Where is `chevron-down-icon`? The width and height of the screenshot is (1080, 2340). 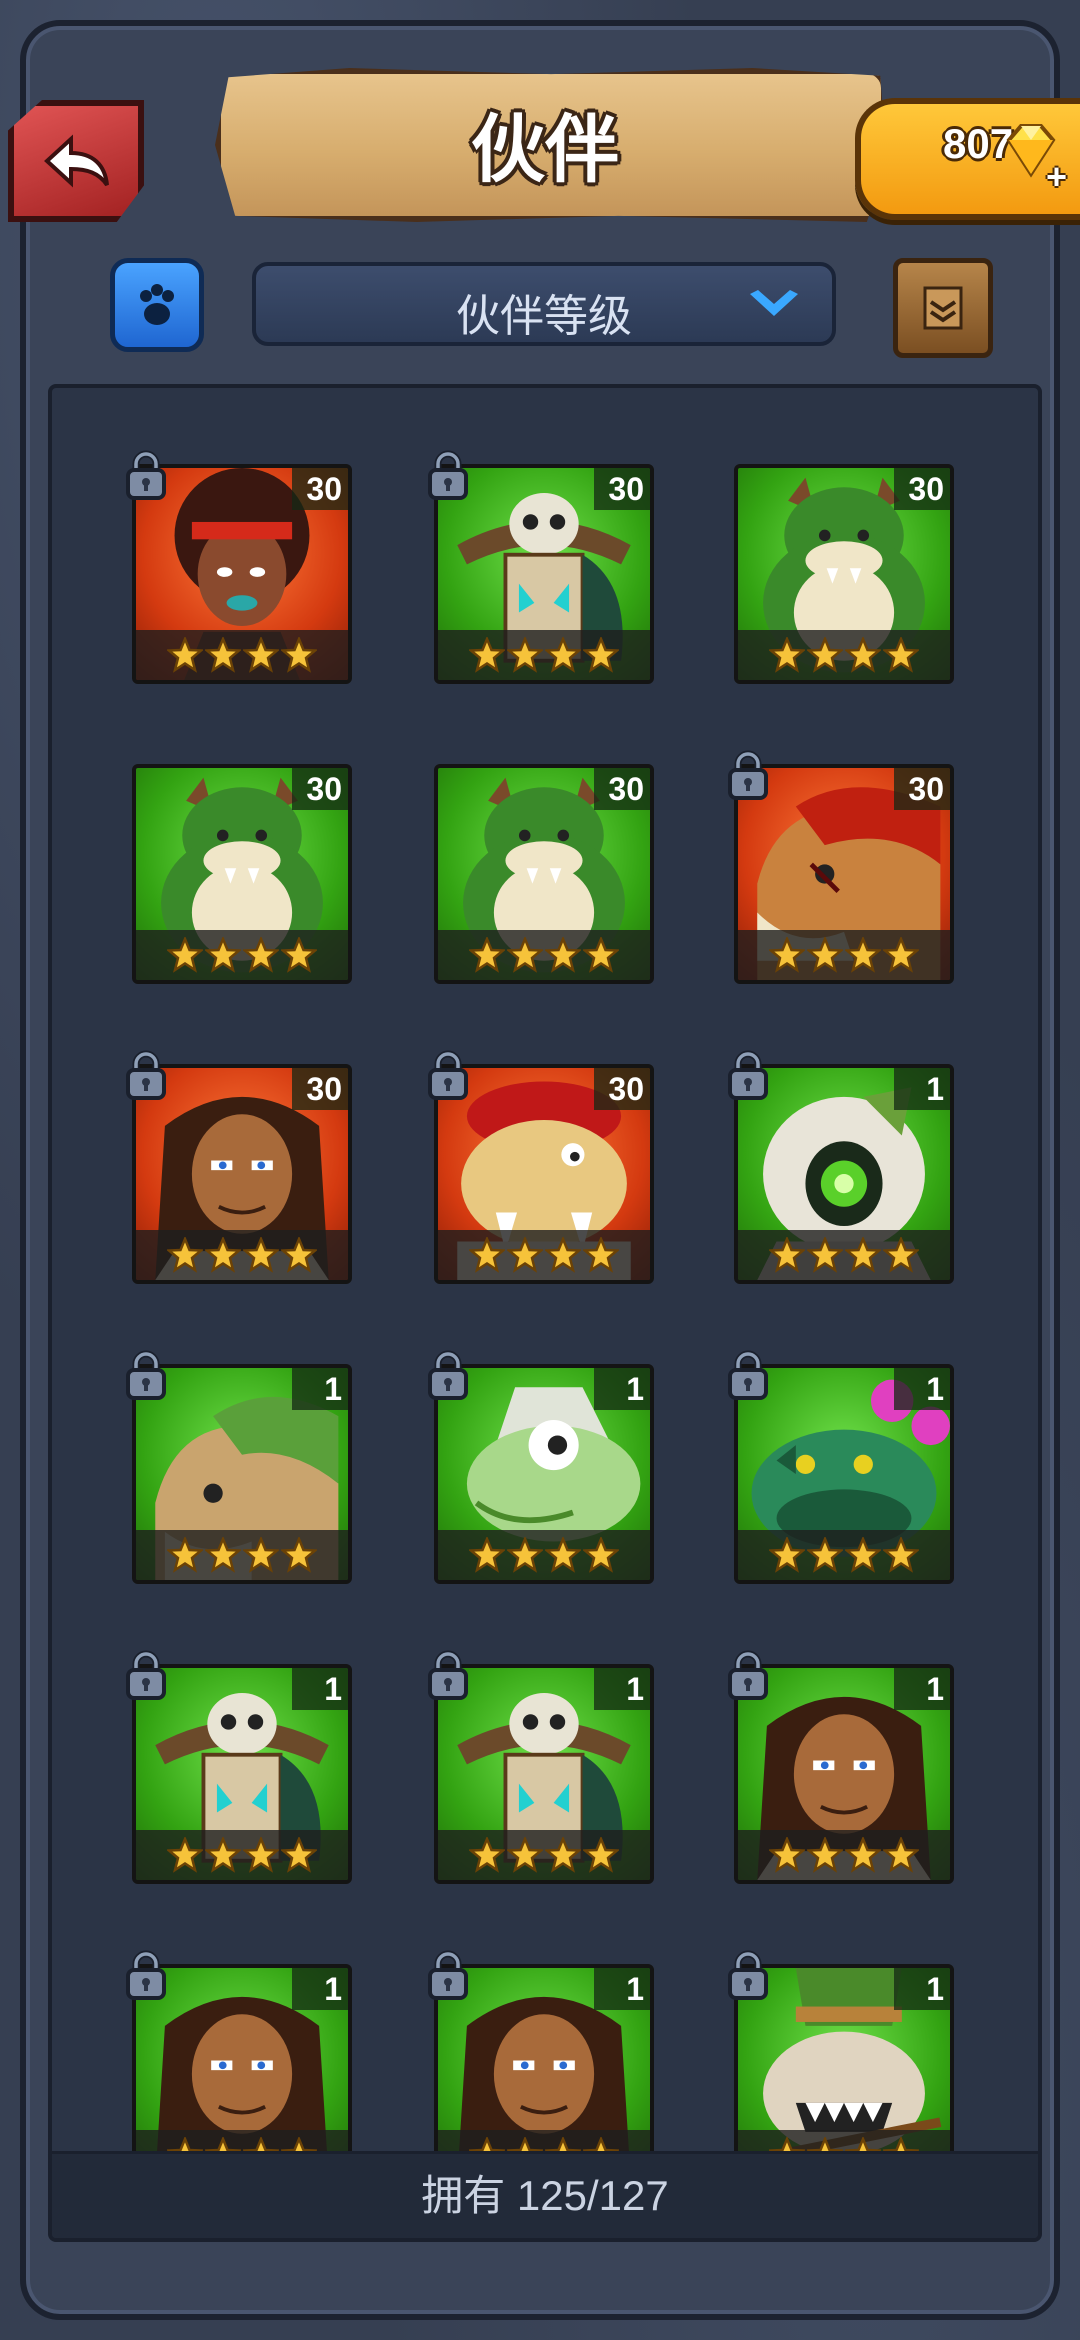
chevron-down-icon is located at coordinates (774, 303).